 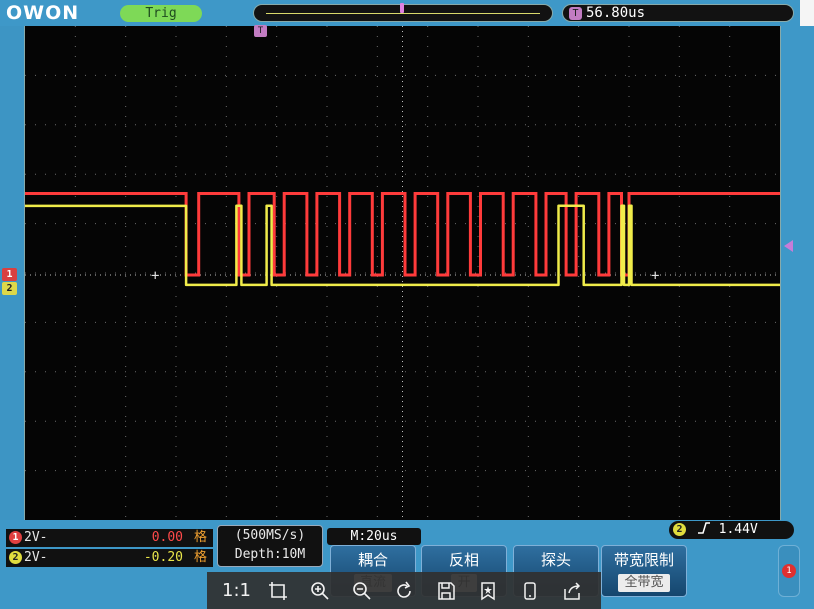 I want to click on memory-position-bar, so click(x=403, y=12).